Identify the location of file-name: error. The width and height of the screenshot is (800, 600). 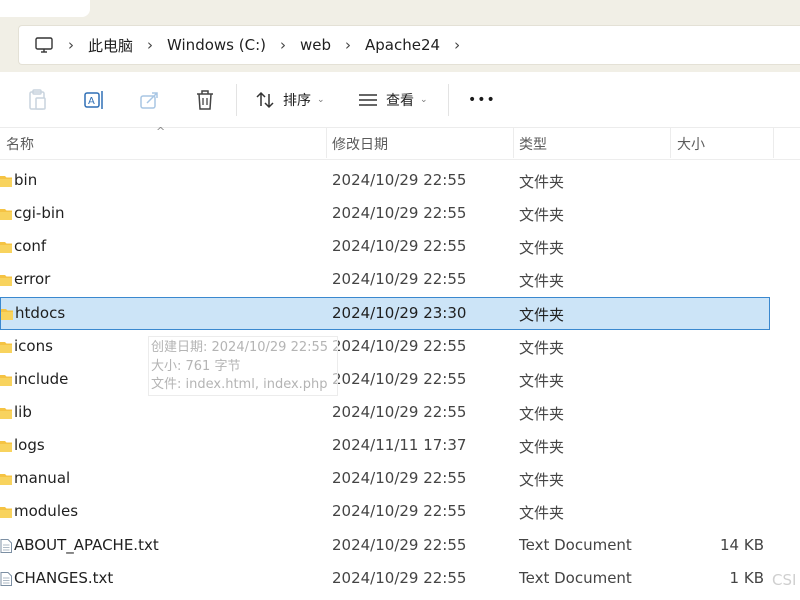
(32, 279).